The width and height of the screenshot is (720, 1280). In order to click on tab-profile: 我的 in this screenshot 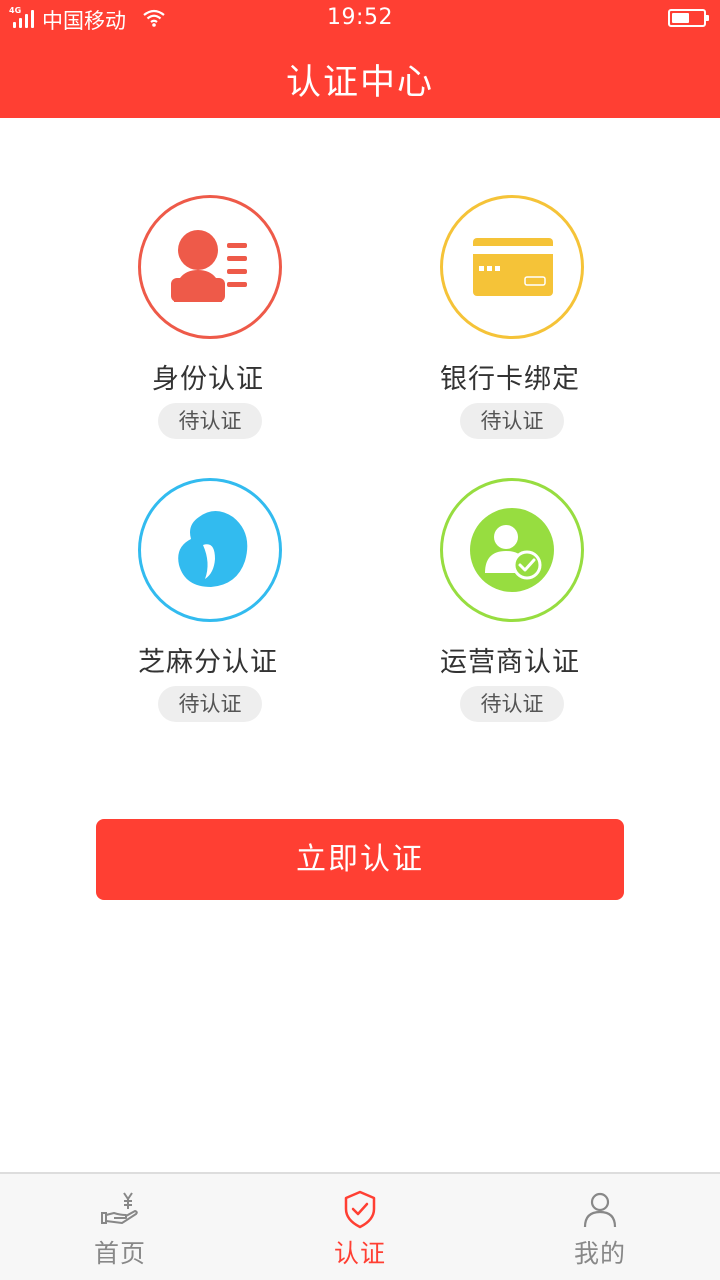, I will do `click(600, 1227)`.